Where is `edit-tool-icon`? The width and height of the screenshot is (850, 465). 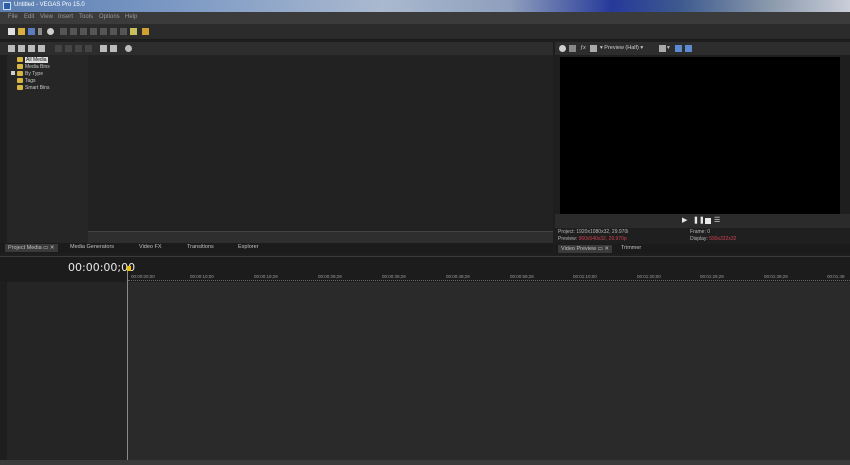 edit-tool-icon is located at coordinates (145, 31).